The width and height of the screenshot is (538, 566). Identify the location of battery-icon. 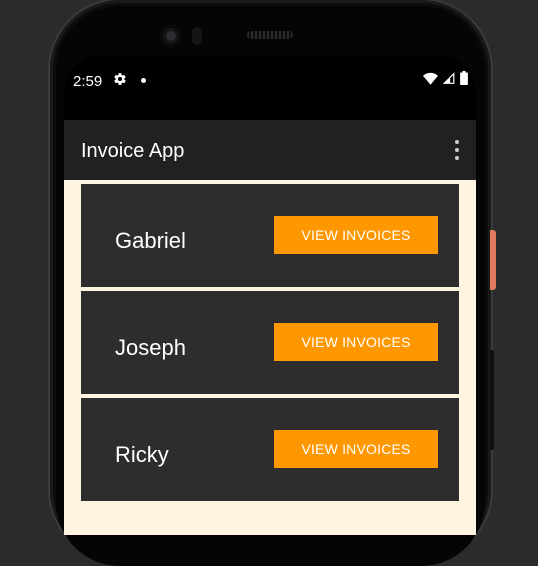
(464, 80).